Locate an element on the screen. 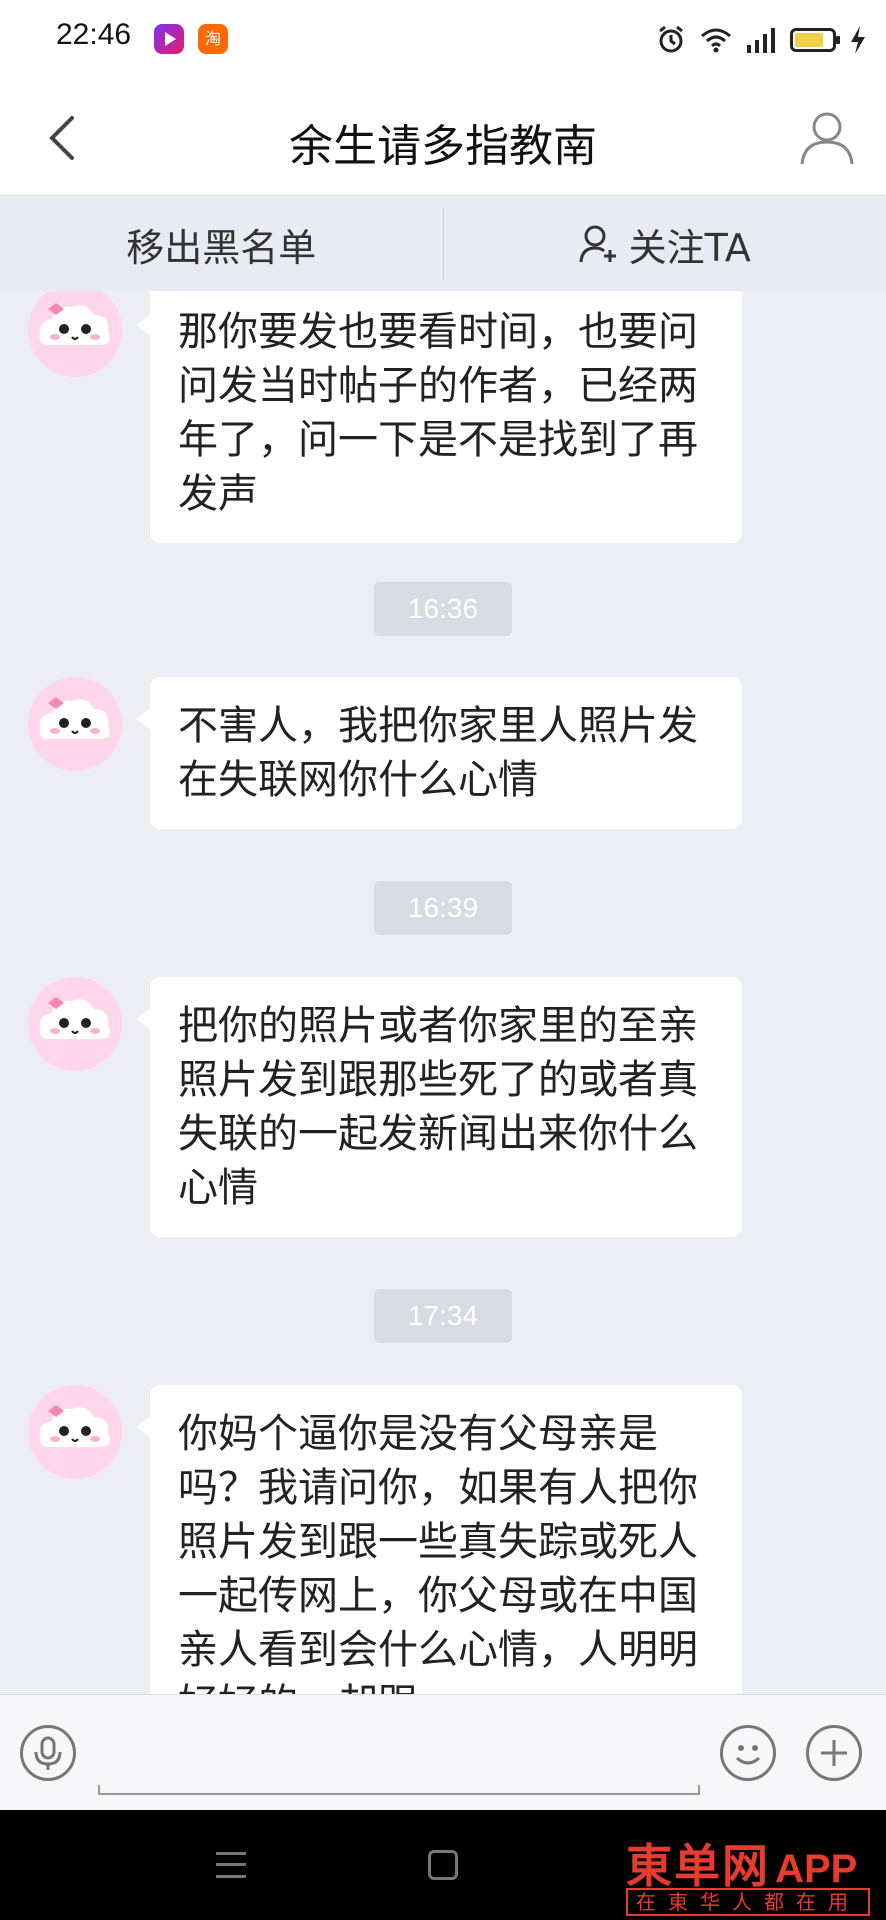 The image size is (886, 1920). status-time: 22:46 is located at coordinates (94, 34).